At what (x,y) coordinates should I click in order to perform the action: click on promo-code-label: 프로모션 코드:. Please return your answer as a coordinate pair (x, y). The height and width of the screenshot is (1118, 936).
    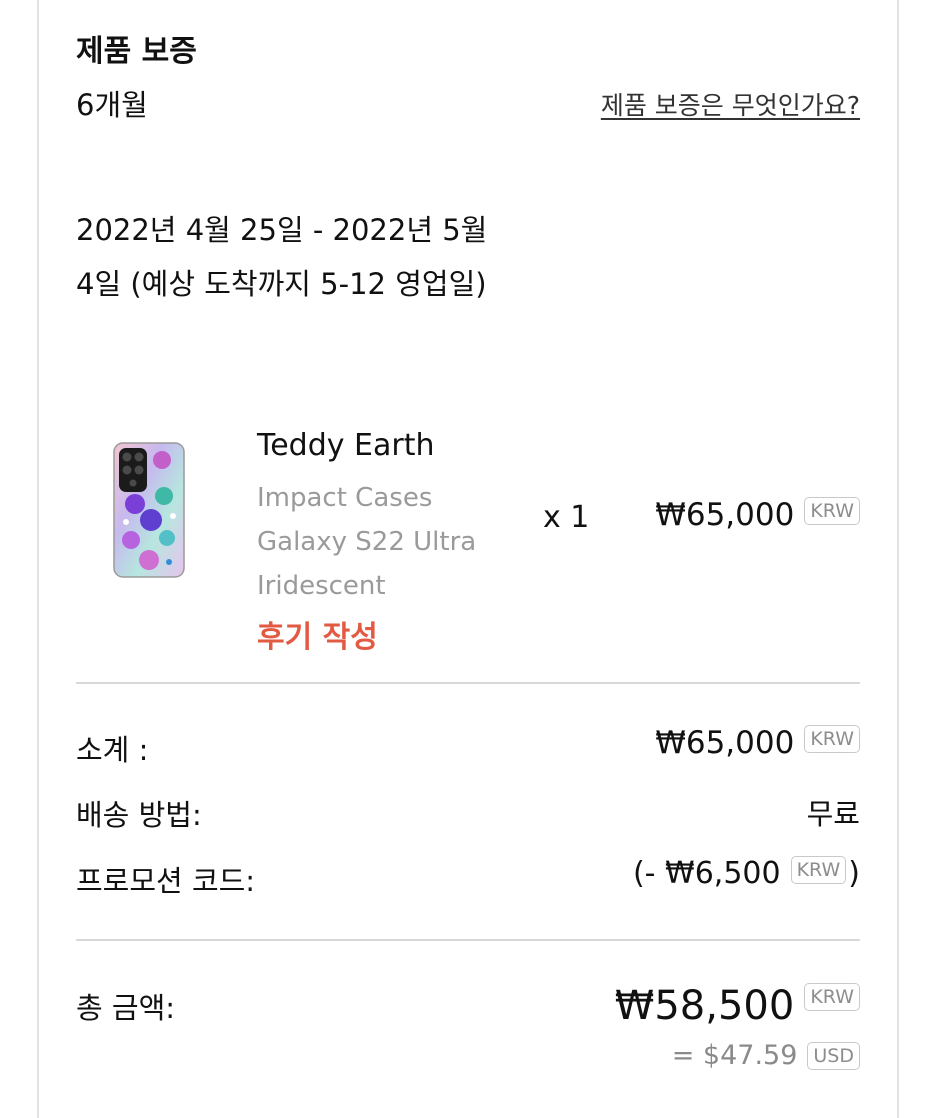
    Looking at the image, I should click on (166, 881).